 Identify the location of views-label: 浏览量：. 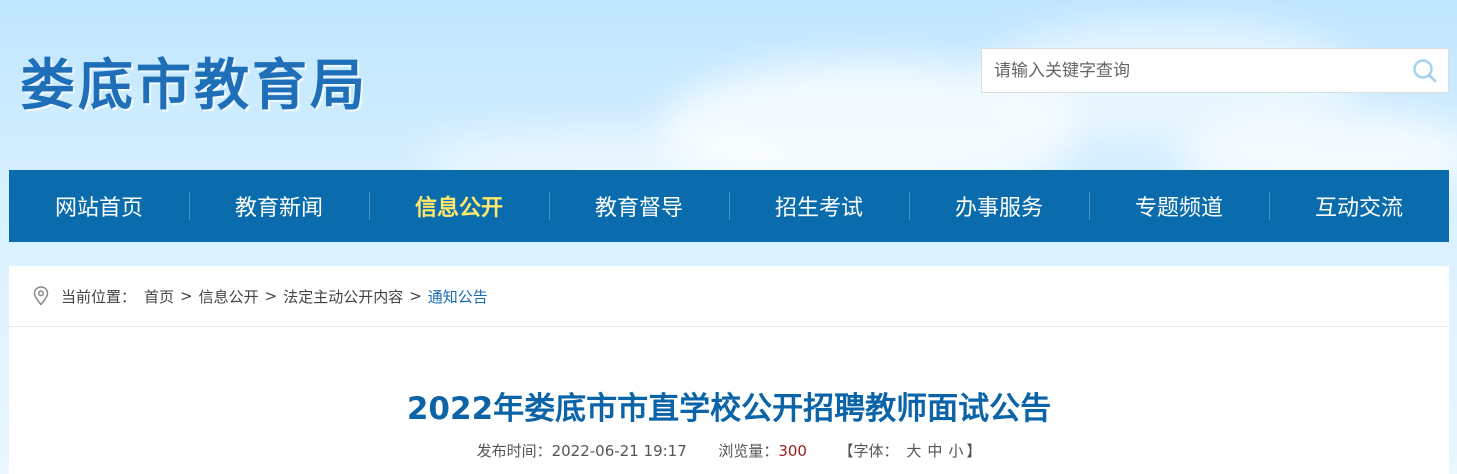
(748, 451).